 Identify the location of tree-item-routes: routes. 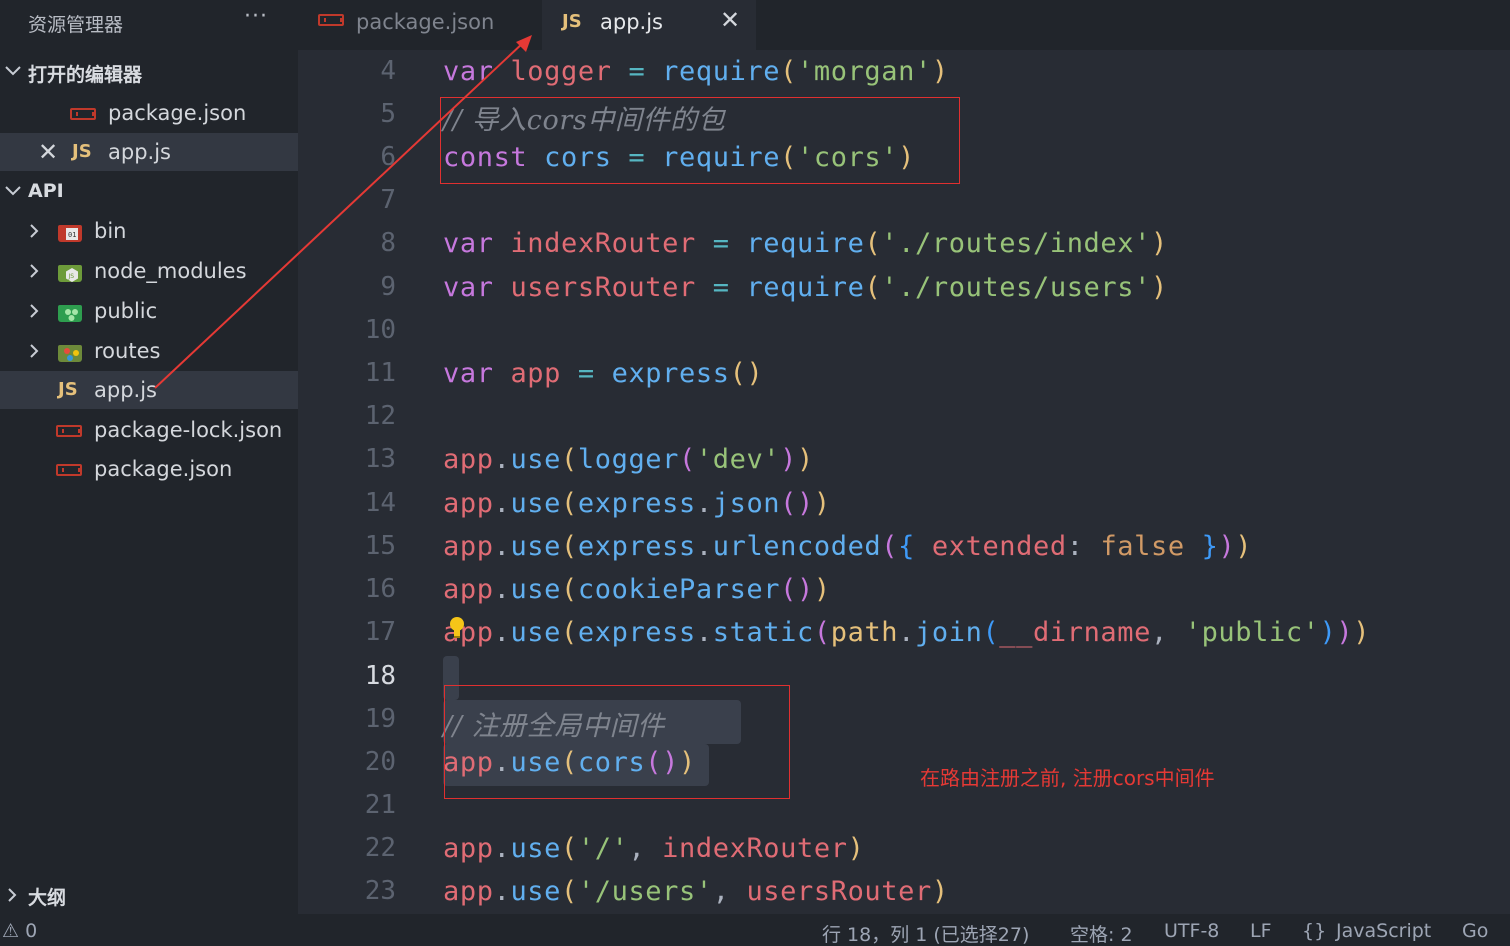
(149, 351).